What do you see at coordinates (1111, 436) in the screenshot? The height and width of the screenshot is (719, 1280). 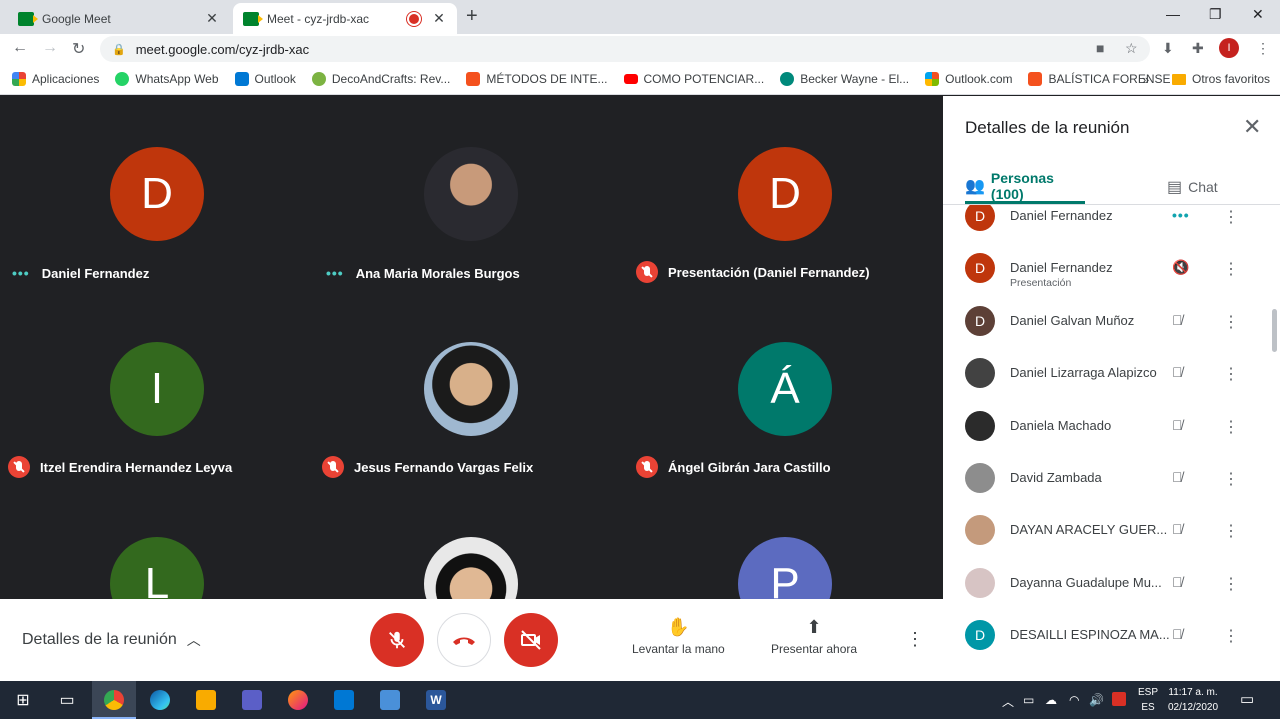 I see `list-item: Daniela Machado 🎙̸ ⋮` at bounding box center [1111, 436].